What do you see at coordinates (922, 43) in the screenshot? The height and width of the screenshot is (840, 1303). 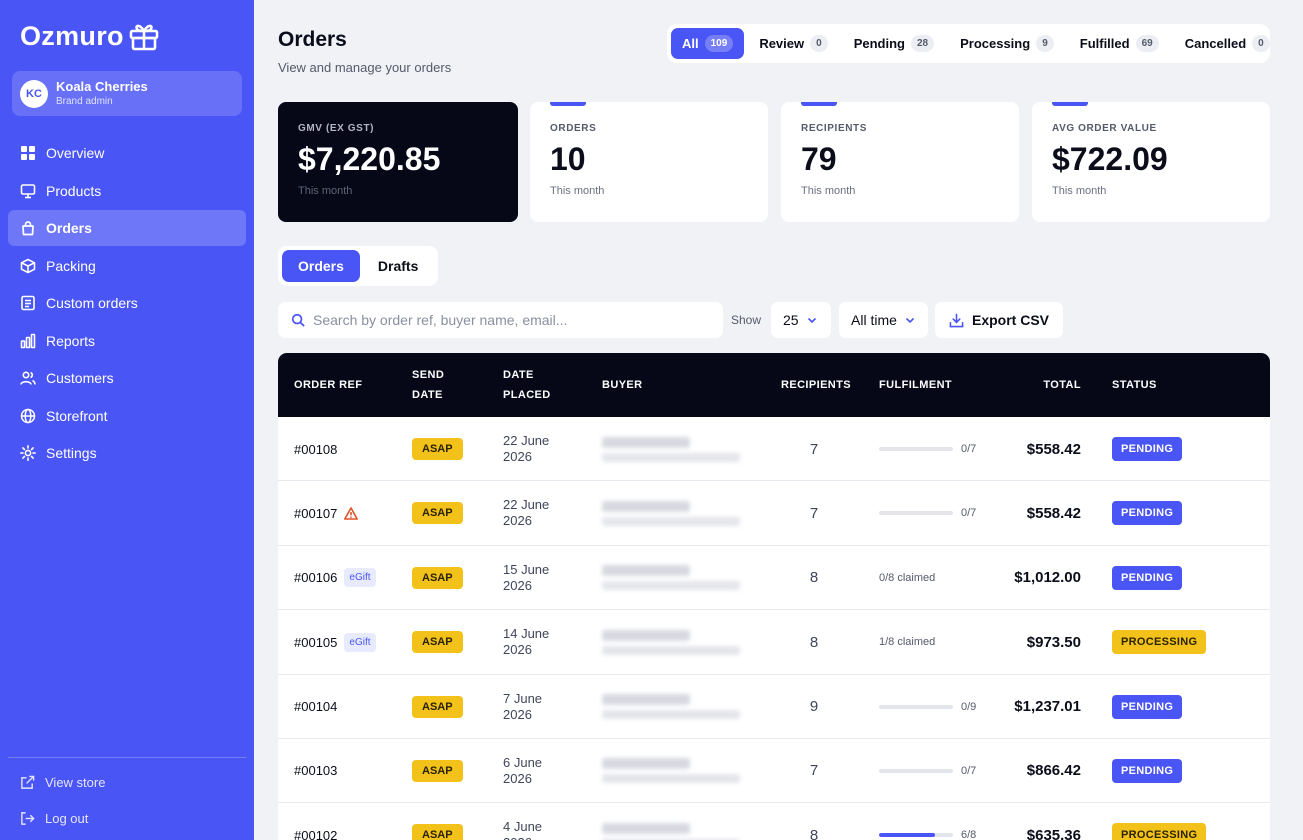 I see `tab-count: 28` at bounding box center [922, 43].